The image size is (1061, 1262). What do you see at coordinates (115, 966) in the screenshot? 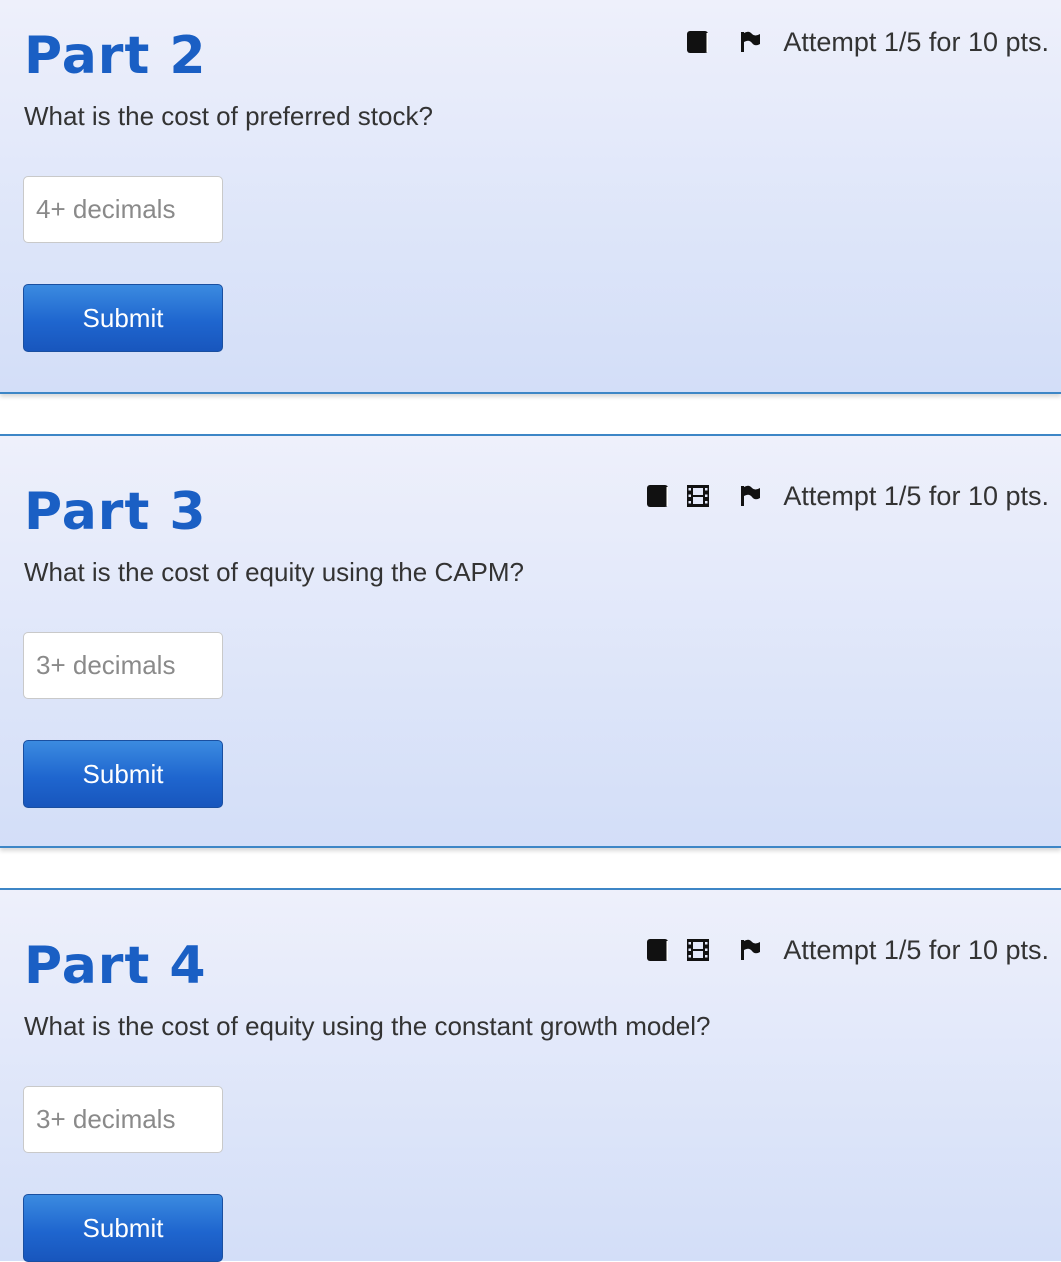
I see `part-title: Part 4` at bounding box center [115, 966].